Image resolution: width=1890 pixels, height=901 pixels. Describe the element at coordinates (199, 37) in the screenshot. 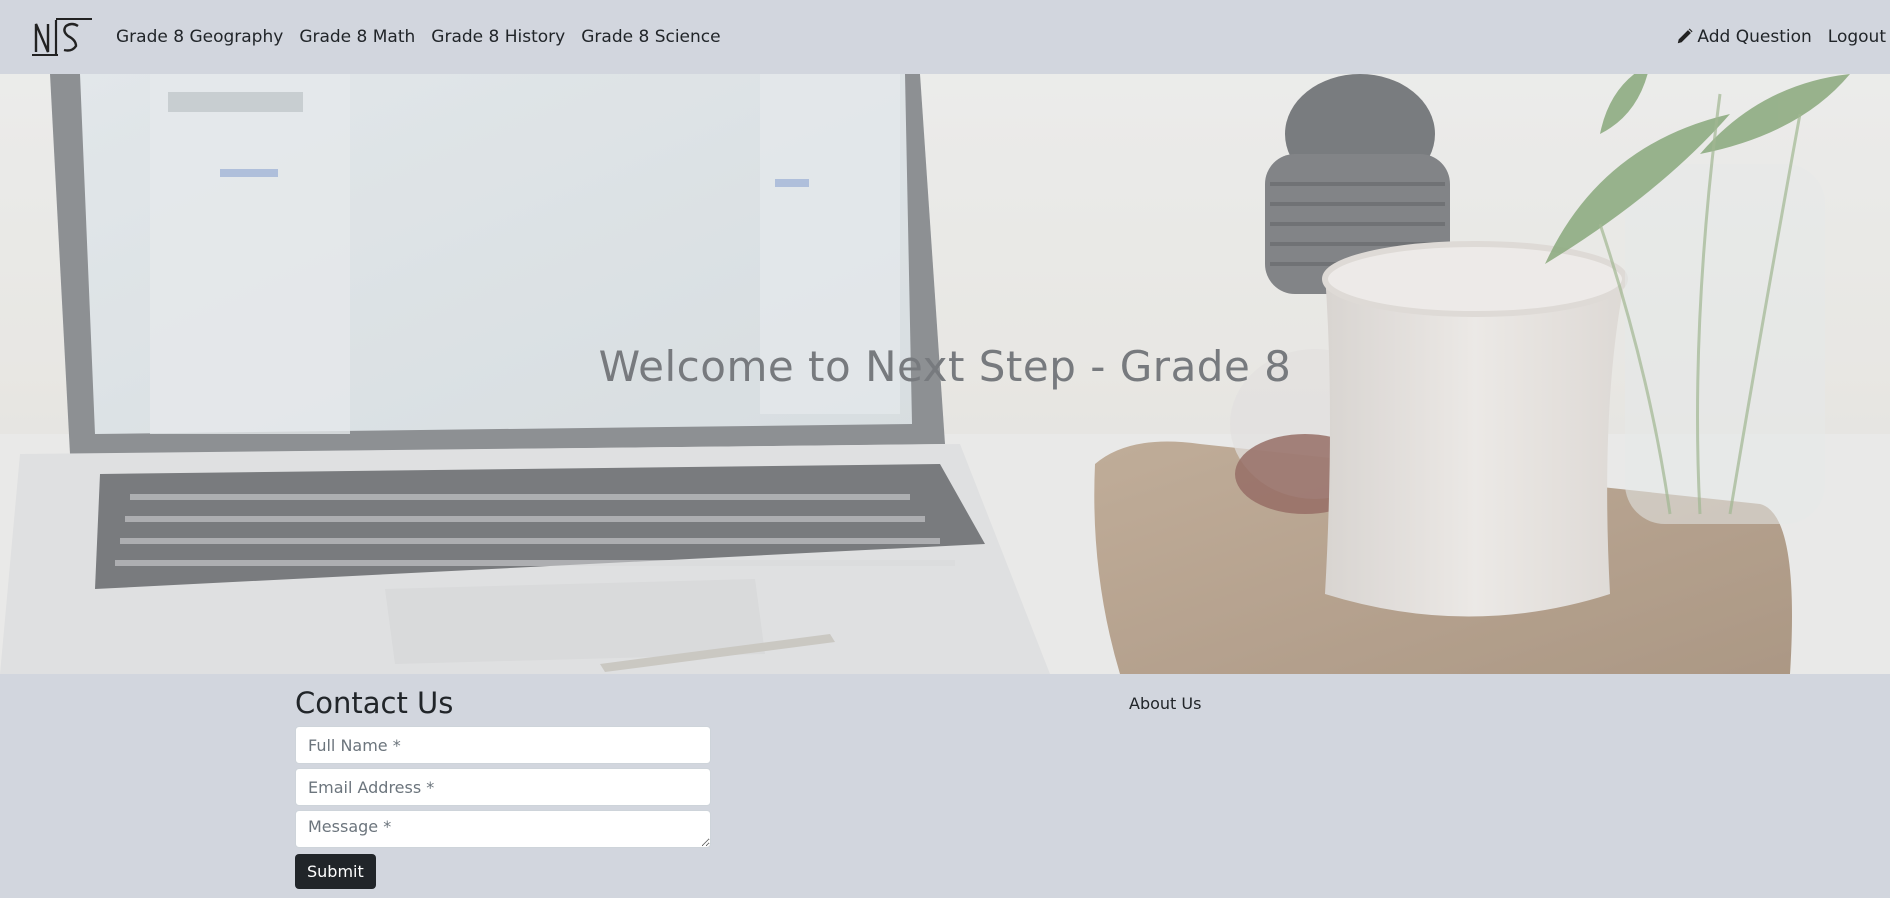

I see `nav-link-geography: Grade 8 Geography` at that location.